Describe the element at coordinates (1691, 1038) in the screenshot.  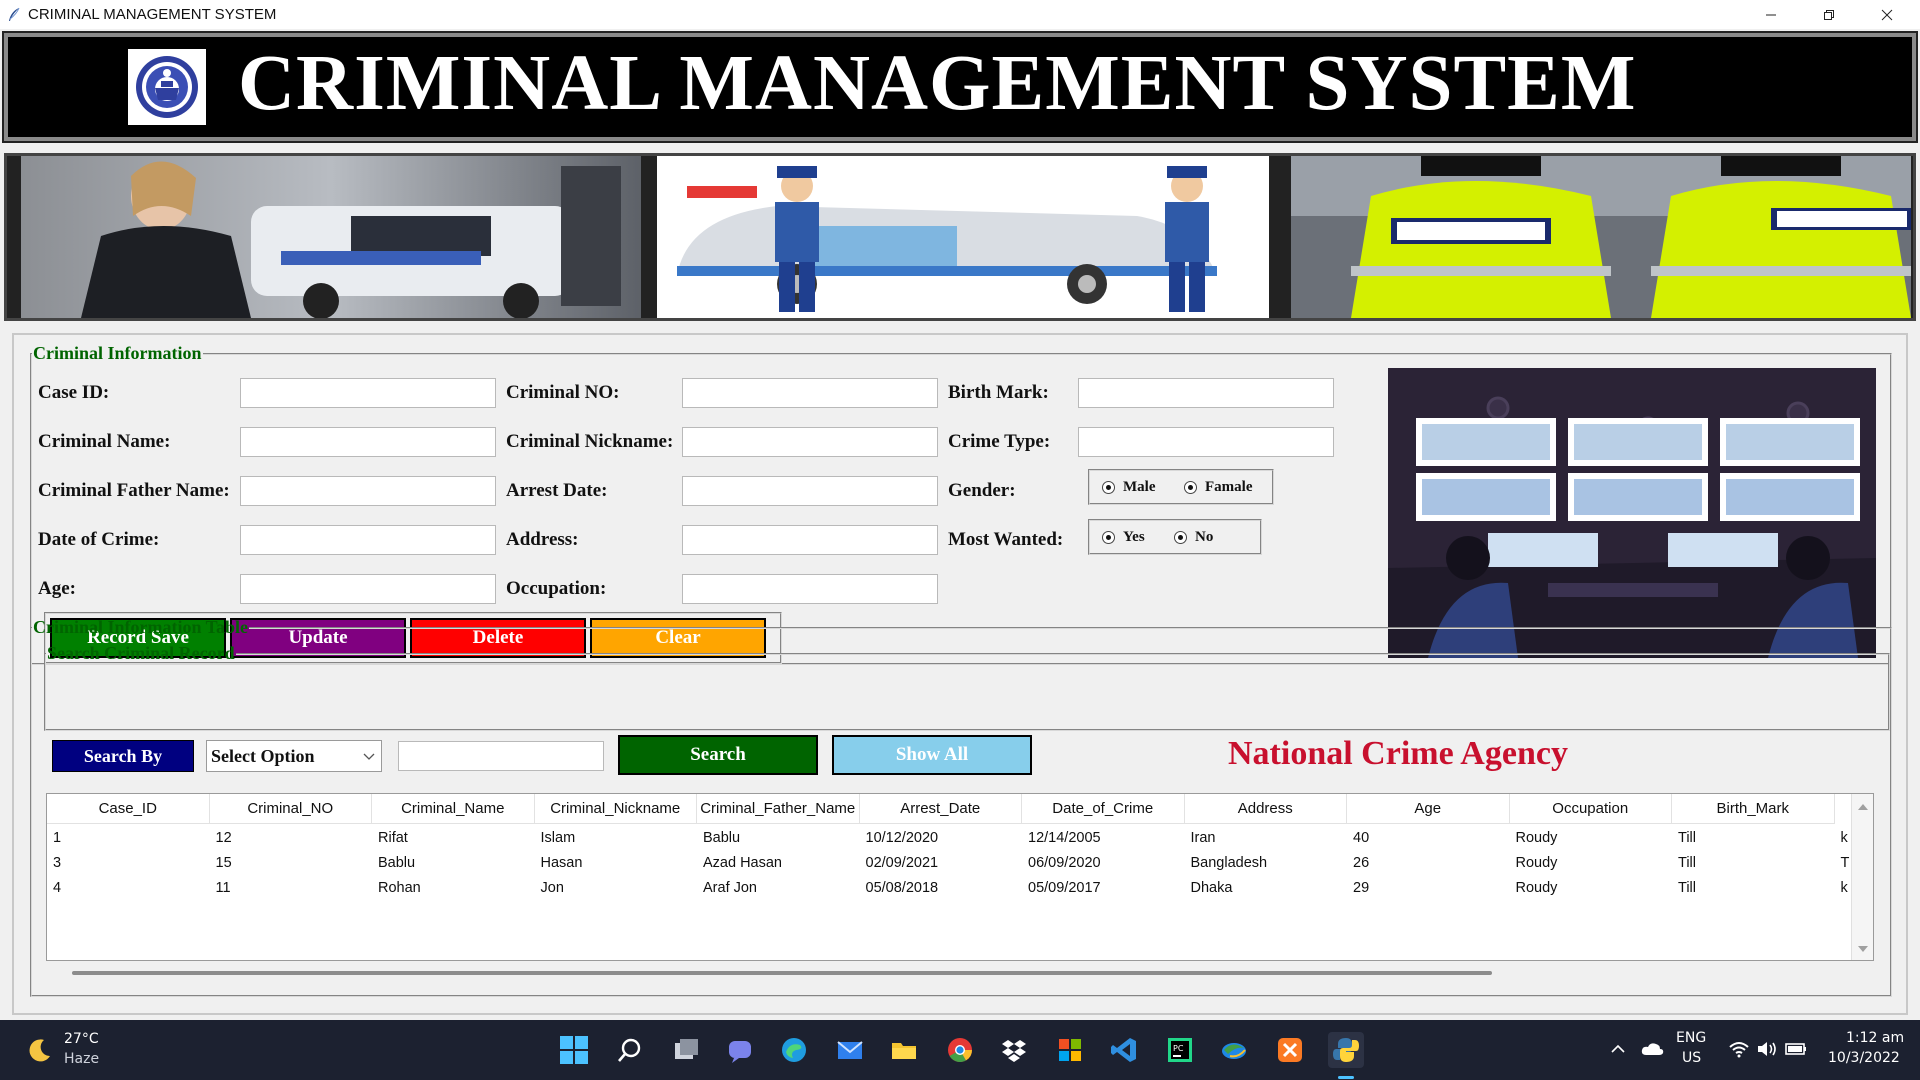
I see `language-indicator: ENG` at that location.